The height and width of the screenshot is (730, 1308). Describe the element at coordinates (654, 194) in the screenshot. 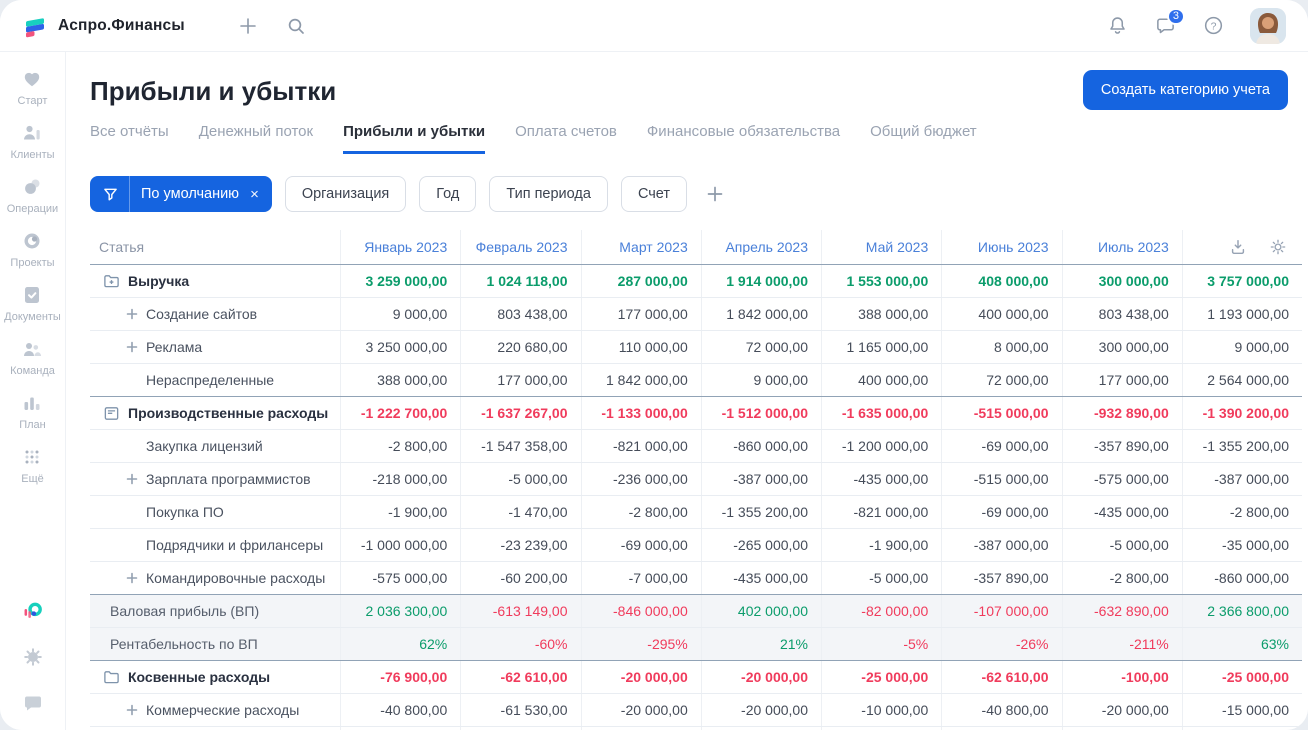

I see `filter-button-счет: Счет` at that location.